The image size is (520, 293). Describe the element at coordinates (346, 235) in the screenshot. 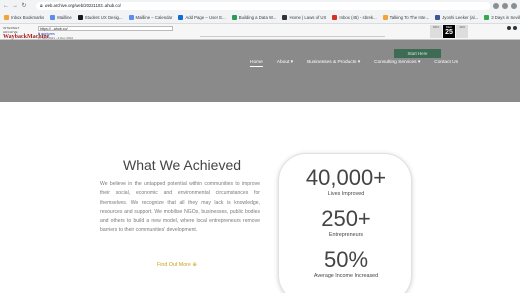

I see `stat-label: Entrepreneurs` at that location.